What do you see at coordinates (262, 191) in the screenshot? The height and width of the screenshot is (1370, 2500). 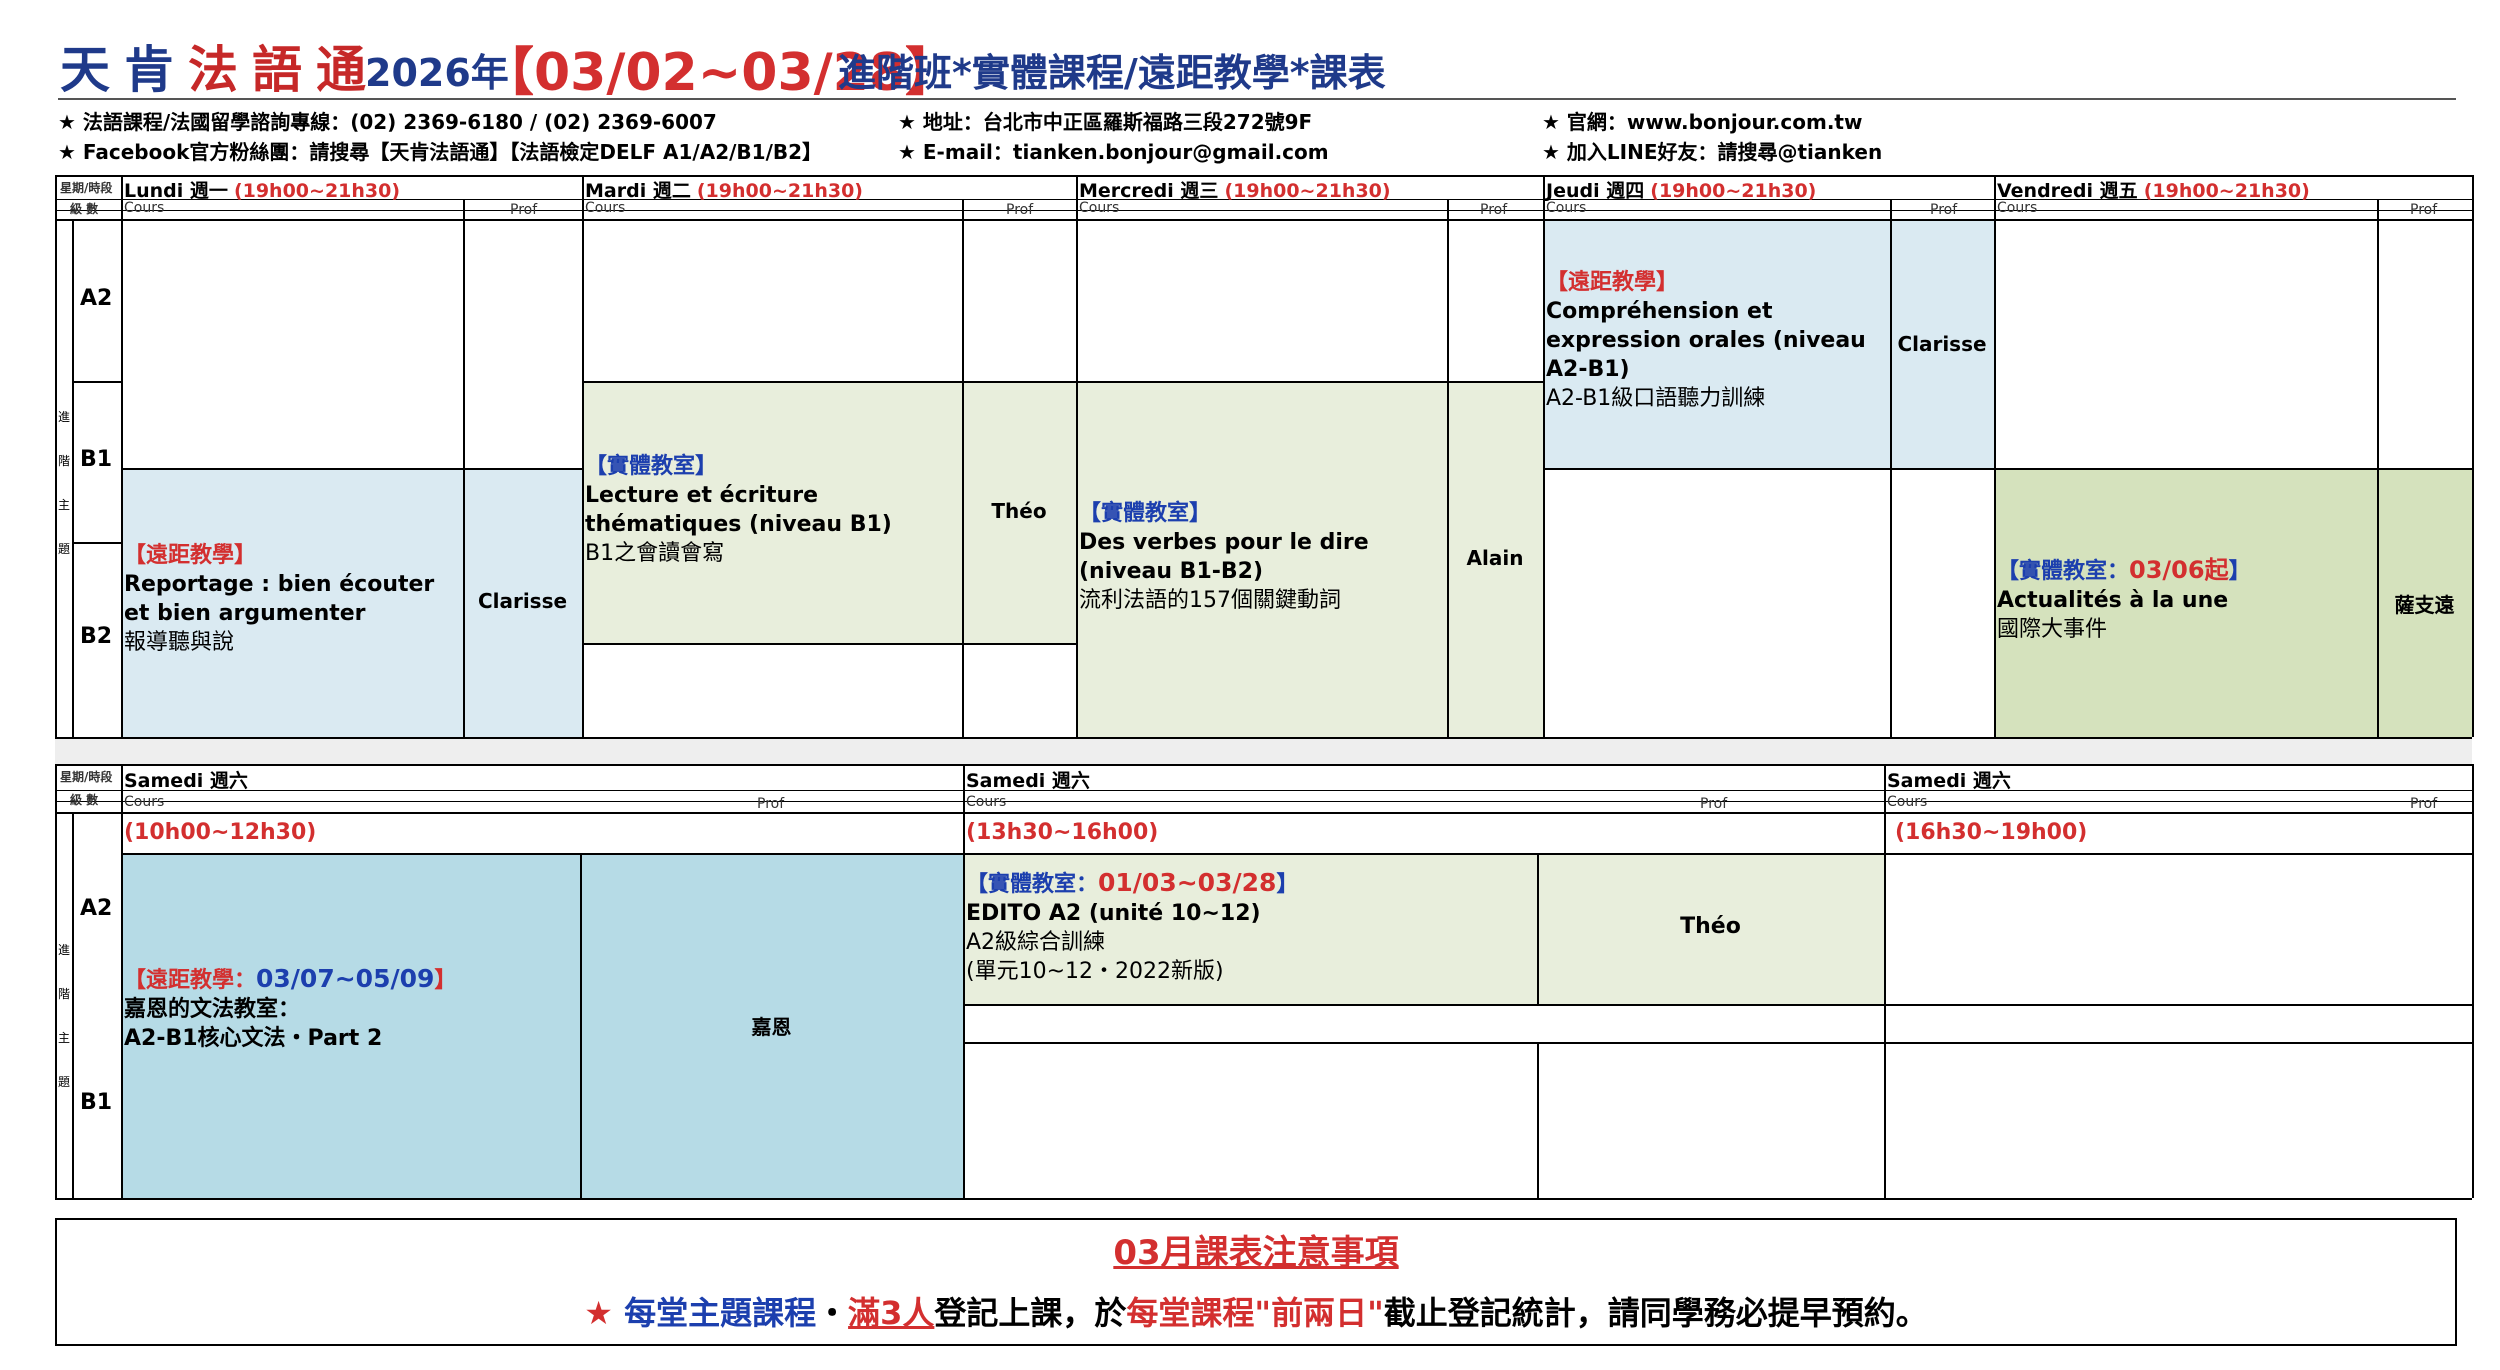 I see `day-header-lundi: Lundi 週一 (19h00~21h30)` at bounding box center [262, 191].